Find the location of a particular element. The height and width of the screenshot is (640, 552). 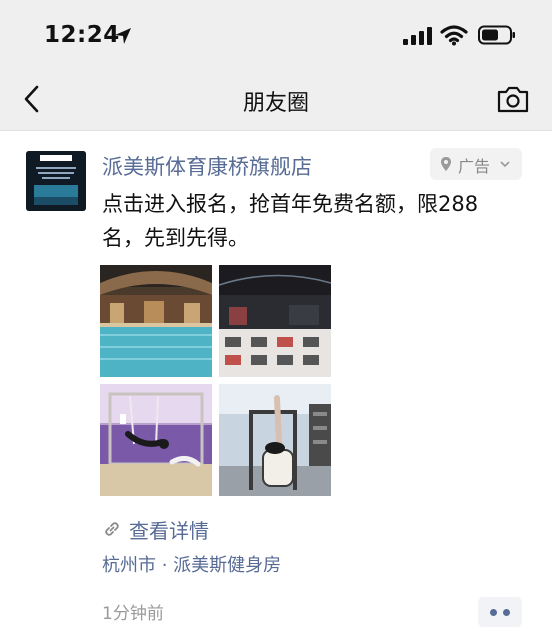

ad-badge: 广告 is located at coordinates (476, 164).